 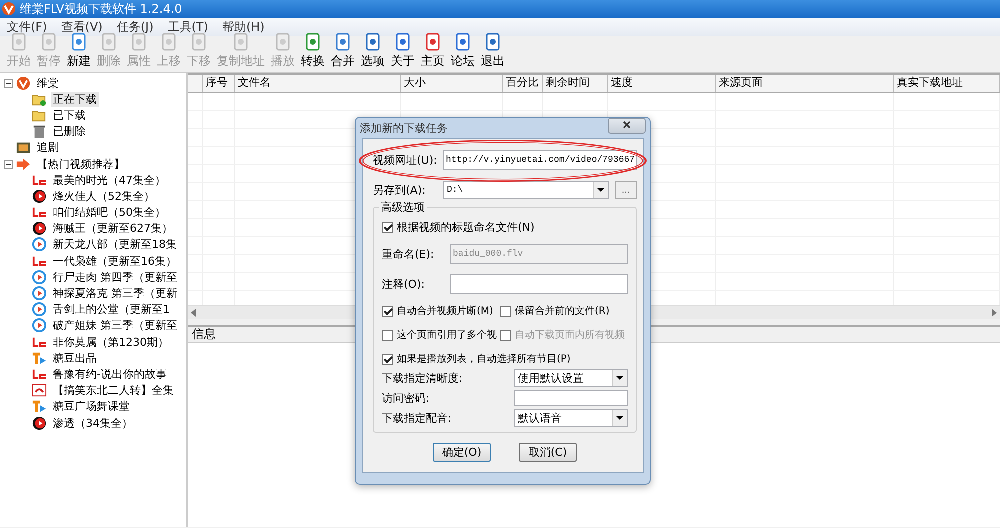 What do you see at coordinates (404, 284) in the screenshot?
I see `field-label: 注释(O):` at bounding box center [404, 284].